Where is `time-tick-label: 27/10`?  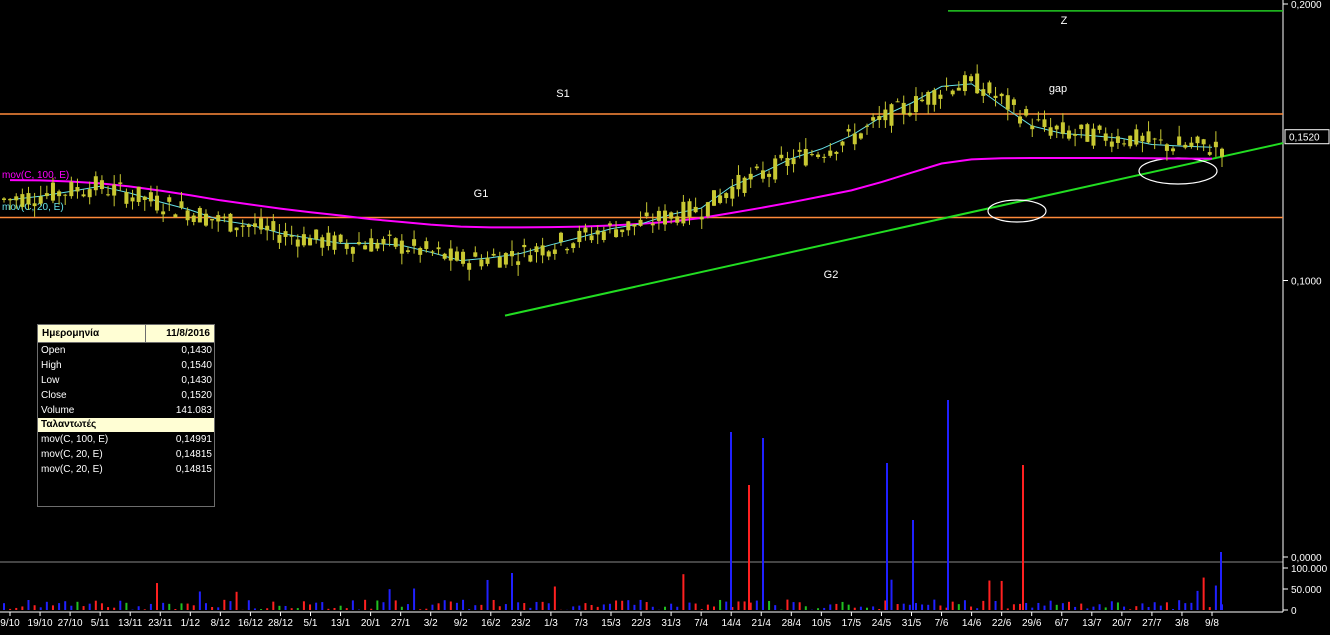
time-tick-label: 27/10 is located at coordinates (70, 623).